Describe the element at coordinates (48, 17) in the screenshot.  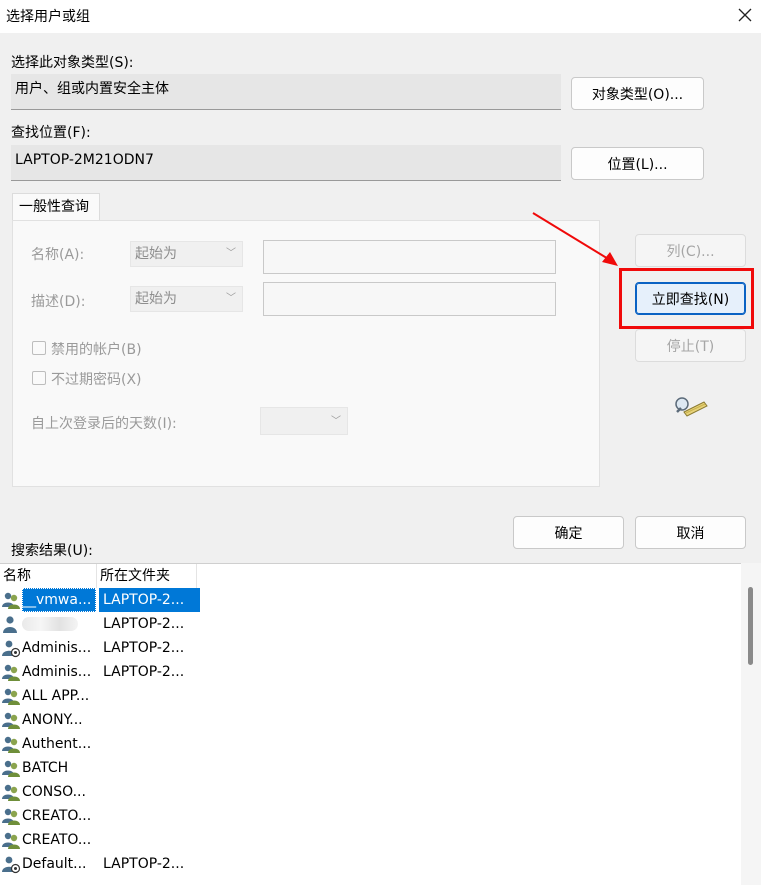
I see `window-title: 选择用户或组` at that location.